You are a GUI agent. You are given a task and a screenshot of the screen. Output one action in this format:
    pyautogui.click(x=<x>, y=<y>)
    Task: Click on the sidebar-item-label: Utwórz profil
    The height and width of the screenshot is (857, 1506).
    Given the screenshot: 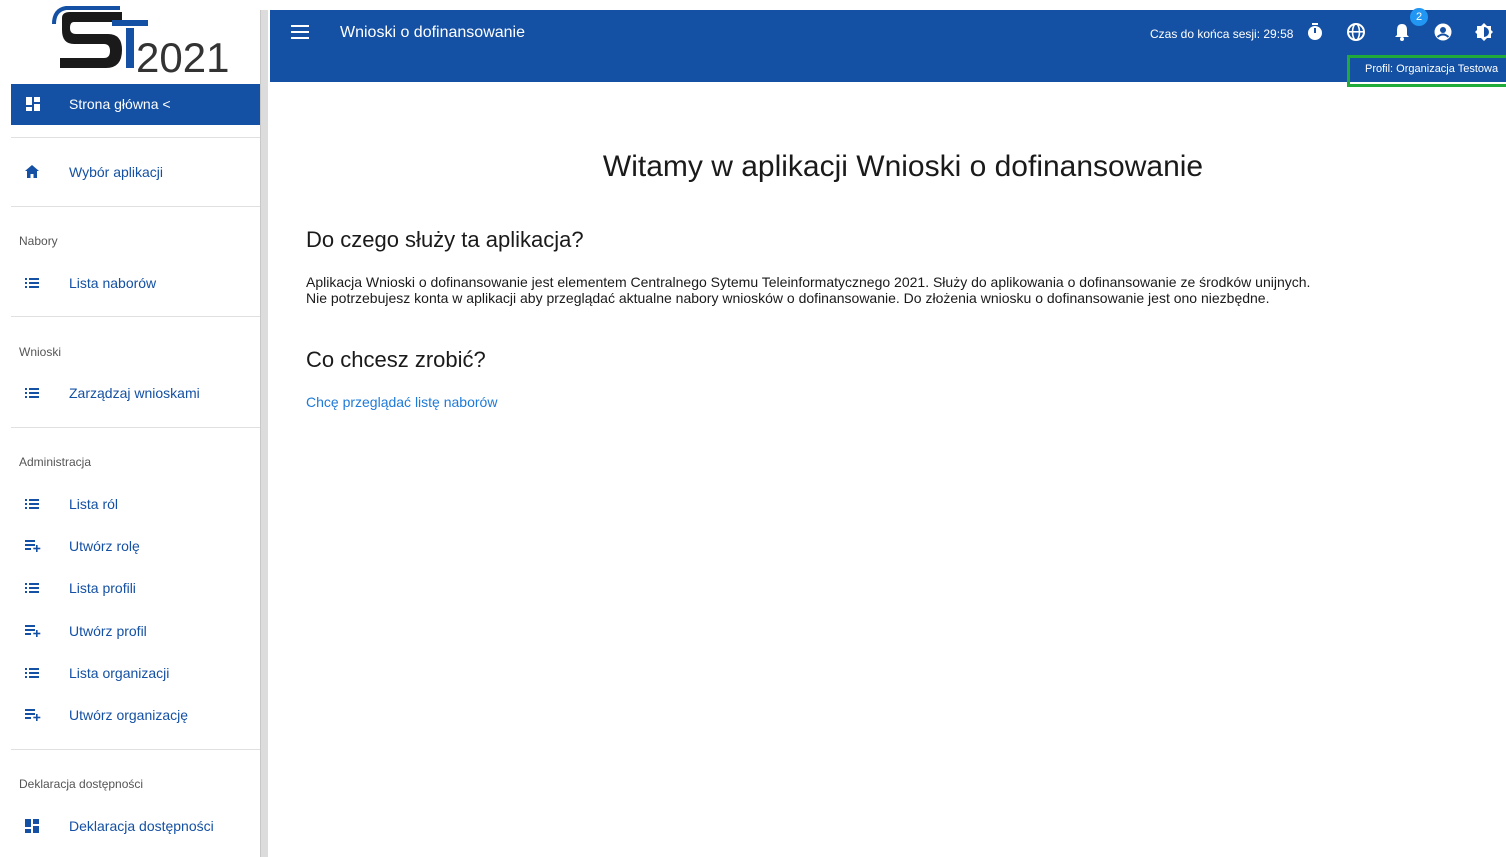 What is the action you would take?
    pyautogui.click(x=108, y=631)
    